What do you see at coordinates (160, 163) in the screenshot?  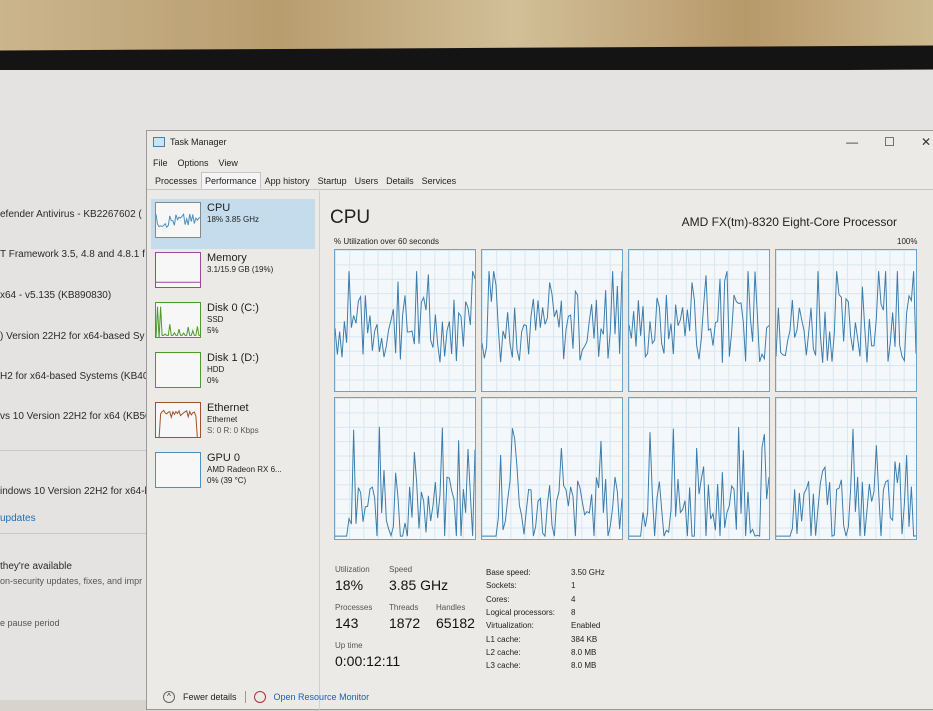 I see `menu-file: File` at bounding box center [160, 163].